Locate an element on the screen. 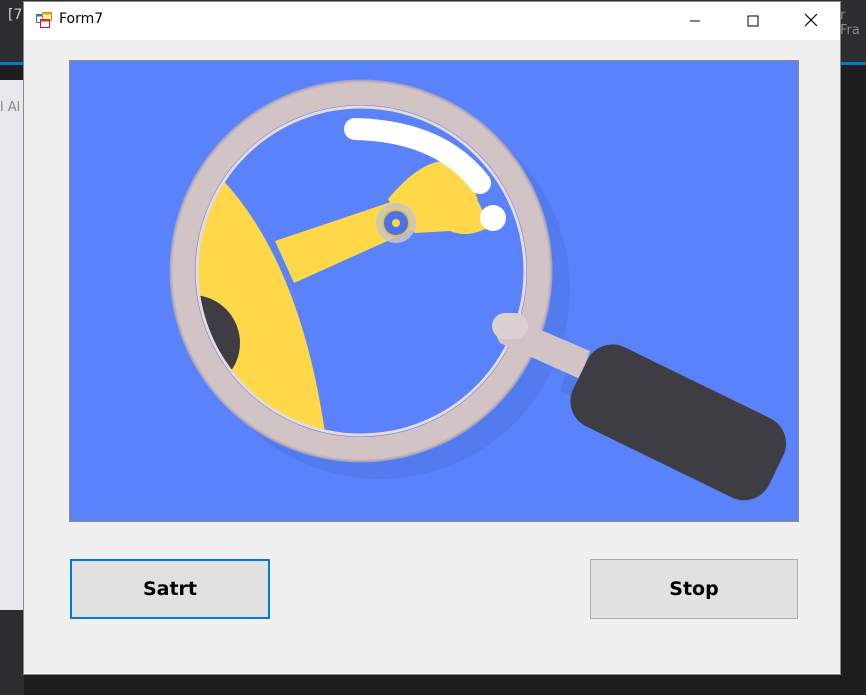 The width and height of the screenshot is (866, 695). background-bottom-panel is located at coordinates (12, 652).